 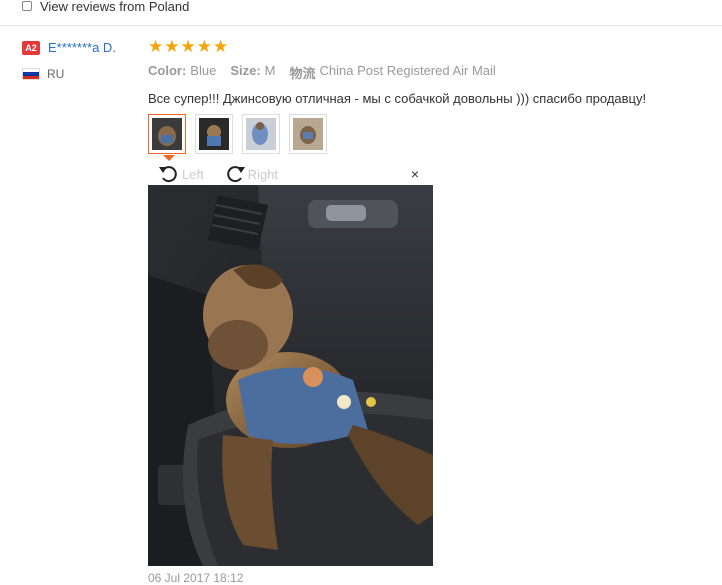 I want to click on rotate-right-icon, so click(x=235, y=174).